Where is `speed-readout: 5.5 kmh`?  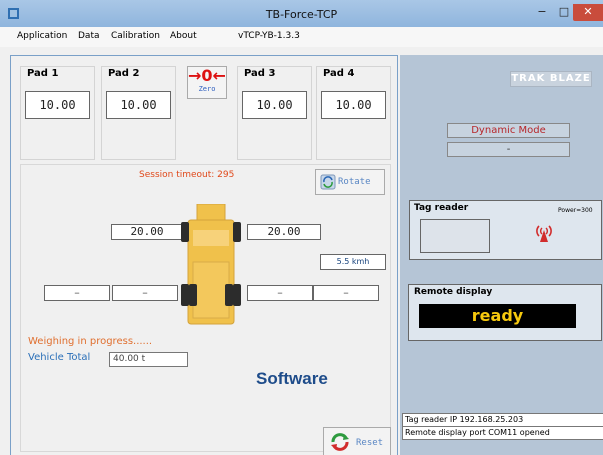
speed-readout: 5.5 kmh is located at coordinates (353, 262).